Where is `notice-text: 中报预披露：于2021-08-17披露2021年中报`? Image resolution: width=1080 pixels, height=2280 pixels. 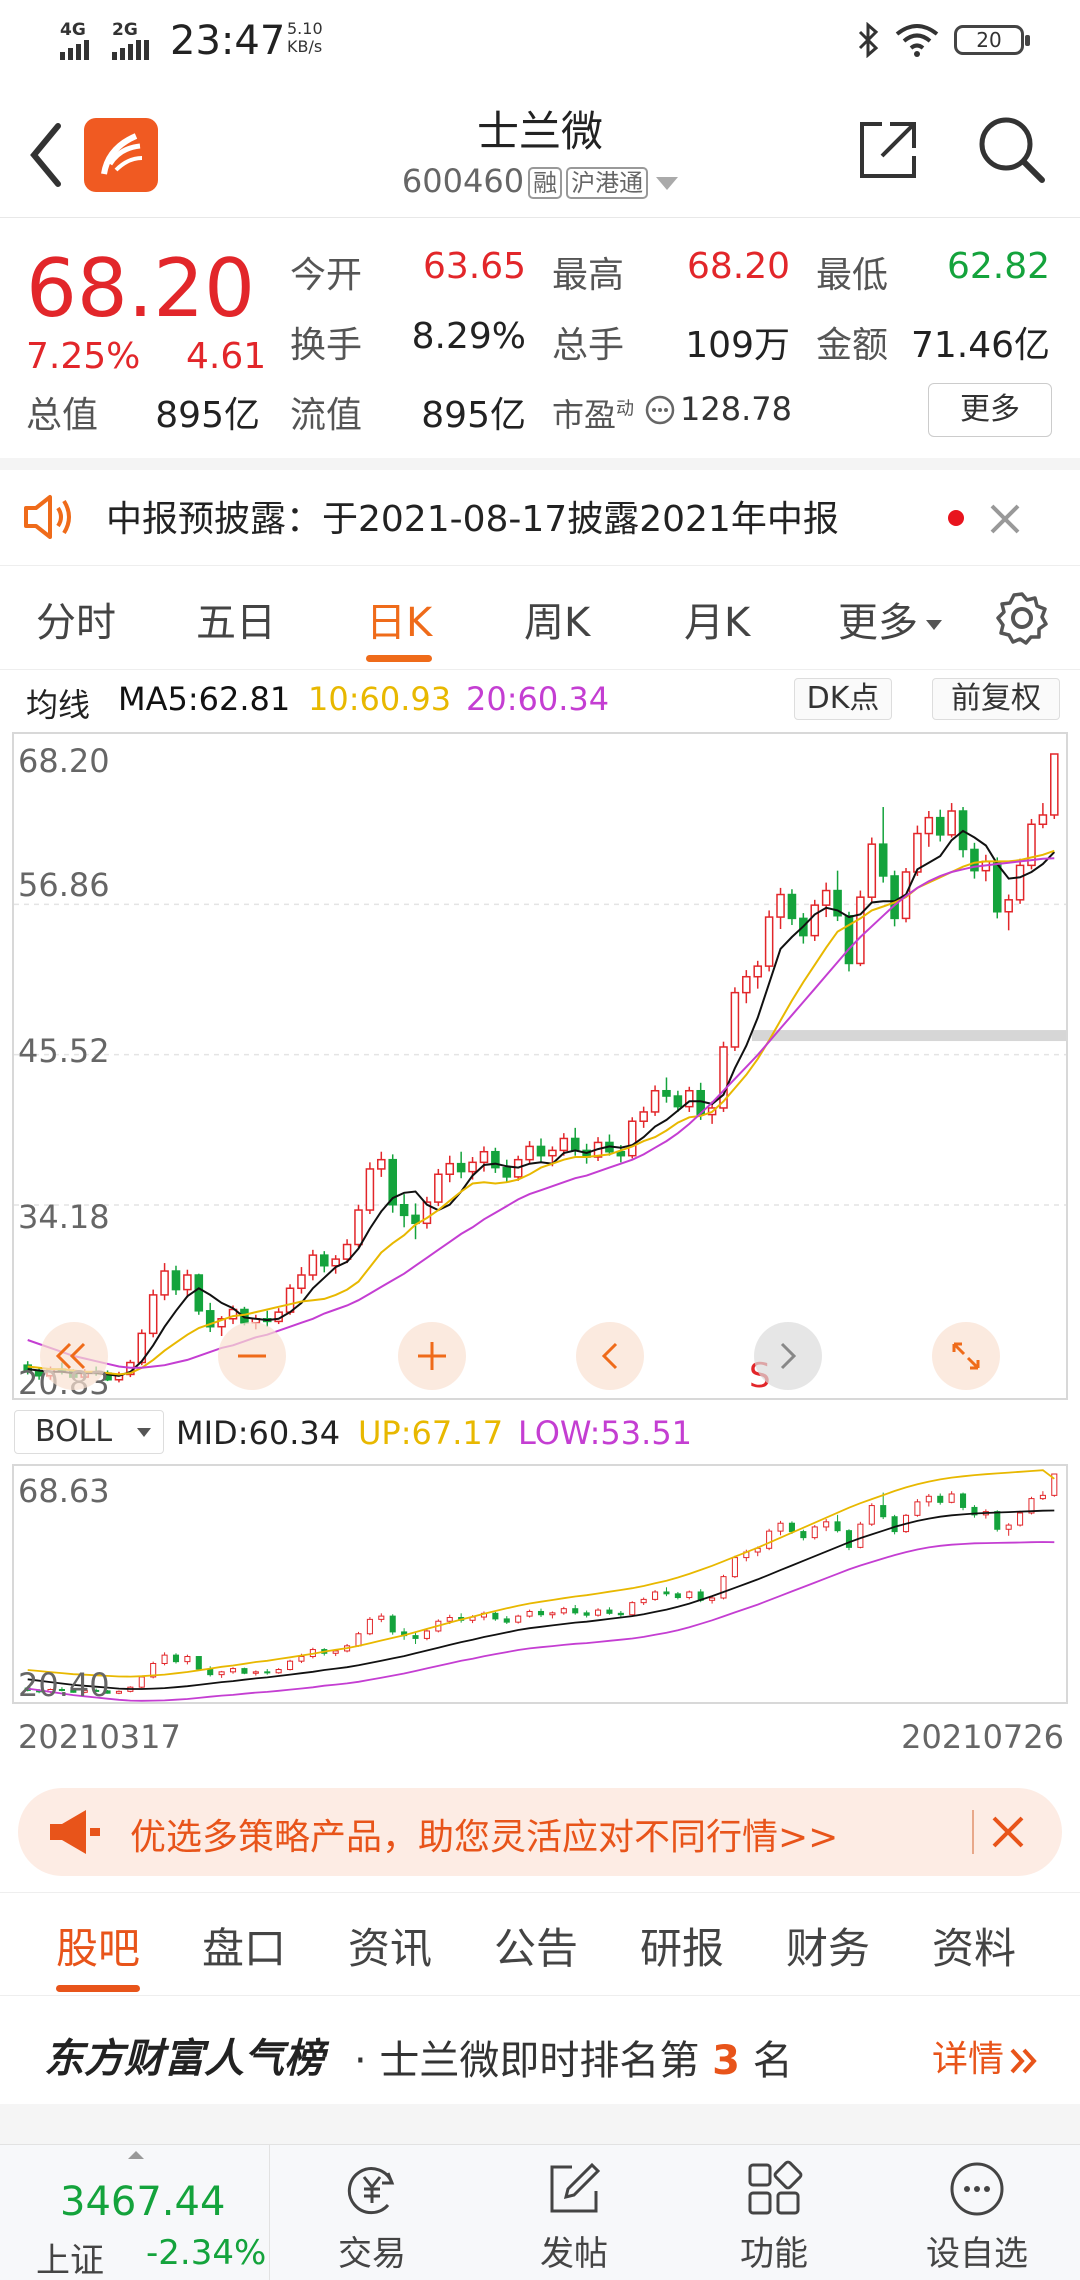
notice-text: 中报预披露：于2021-08-17披露2021年中报 is located at coordinates (472, 519).